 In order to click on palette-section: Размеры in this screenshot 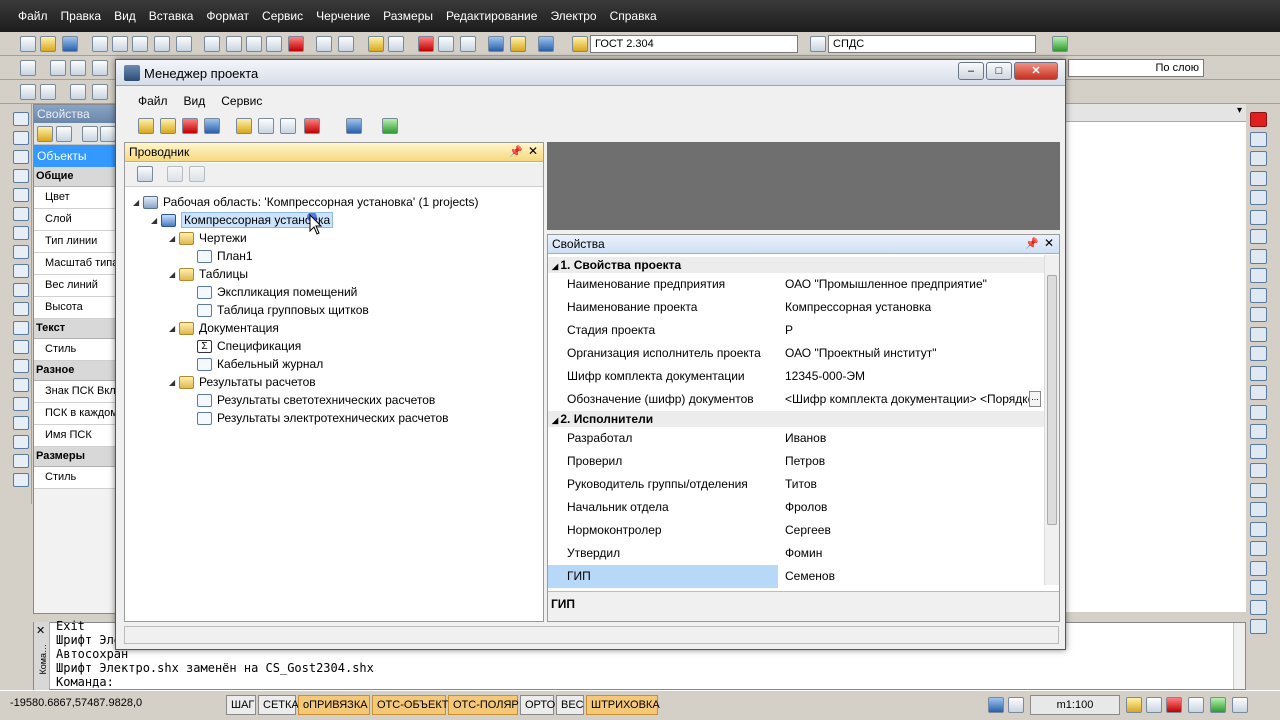, I will do `click(75, 457)`.